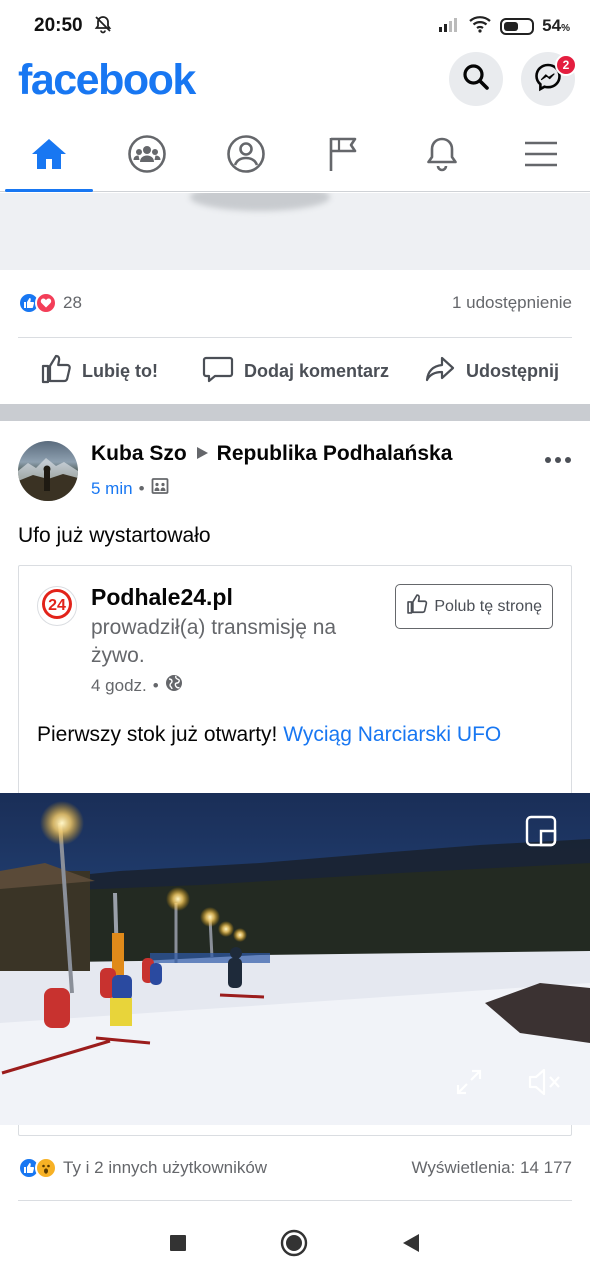 This screenshot has width=590, height=1280. I want to click on like-page-label: Polub tę stronę, so click(488, 606).